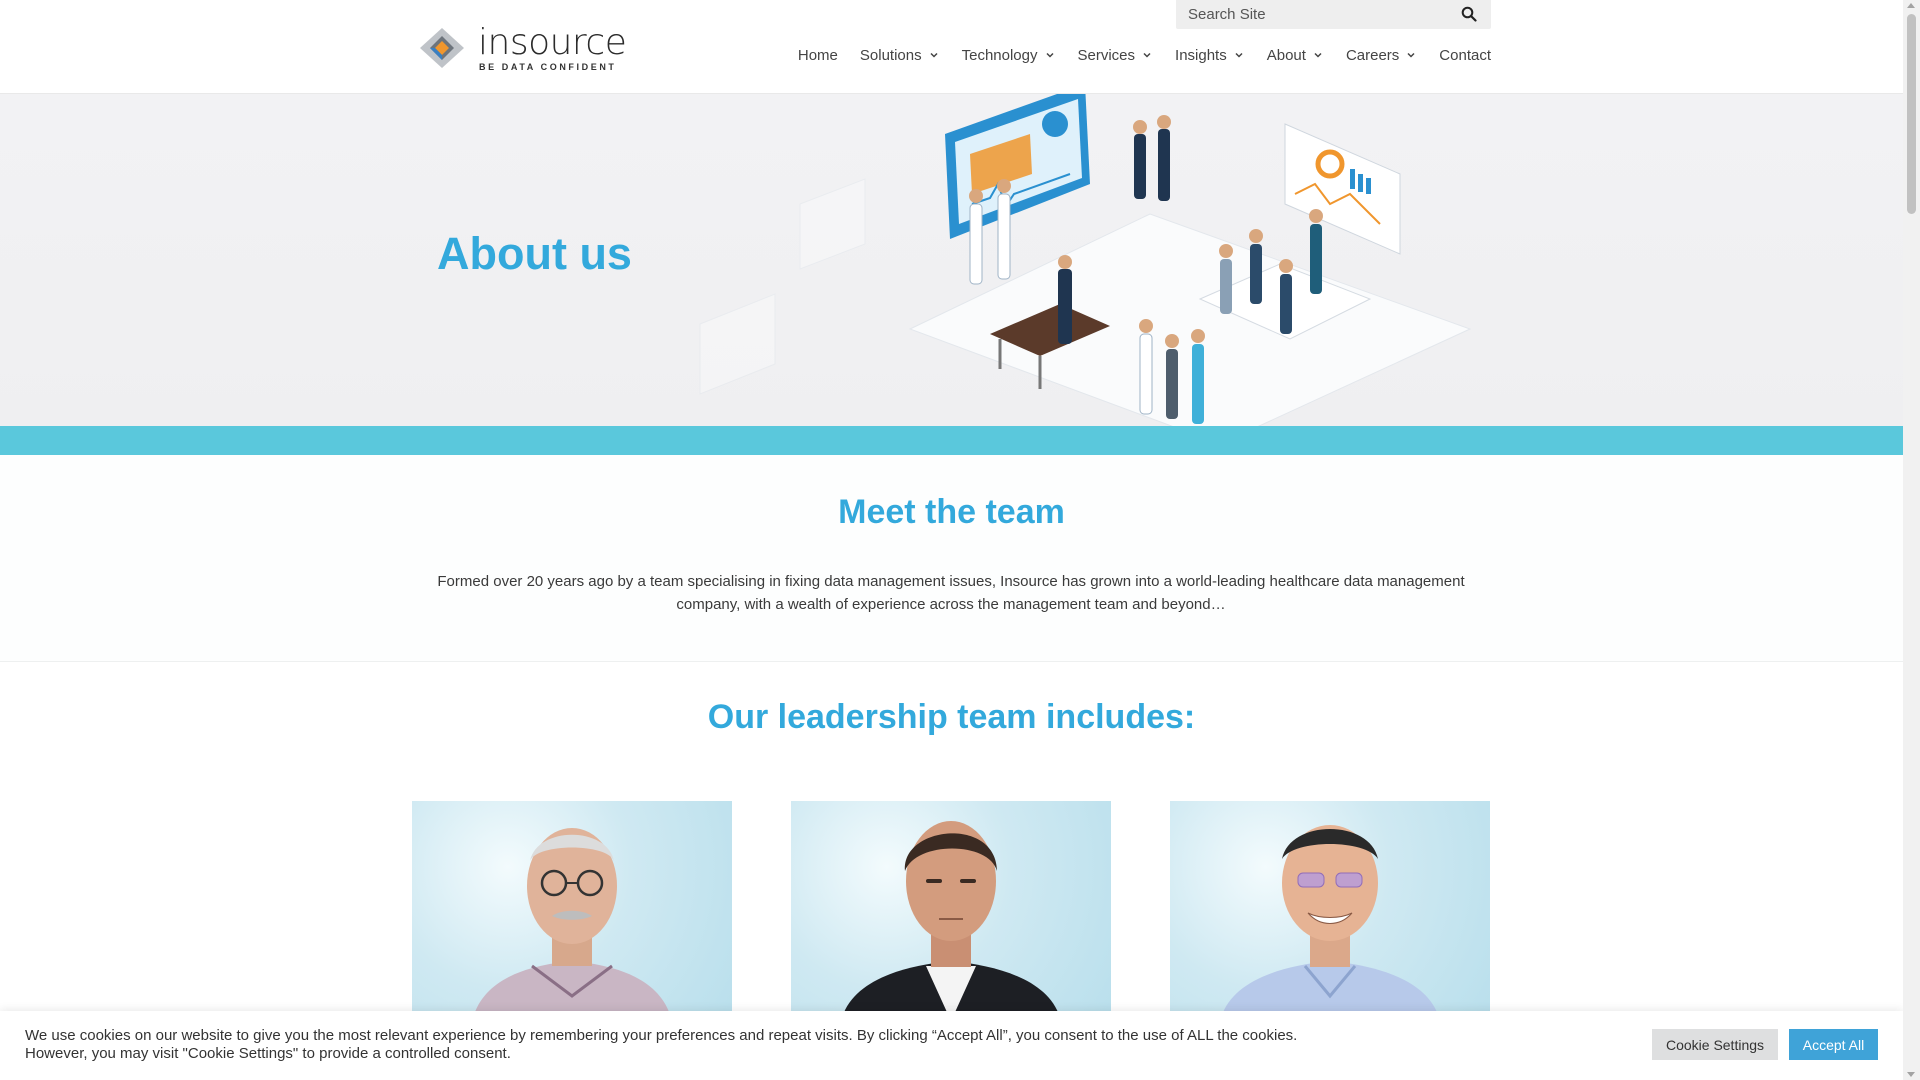 Image resolution: width=1920 pixels, height=1080 pixels. What do you see at coordinates (1469, 14) in the screenshot?
I see `search-icon` at bounding box center [1469, 14].